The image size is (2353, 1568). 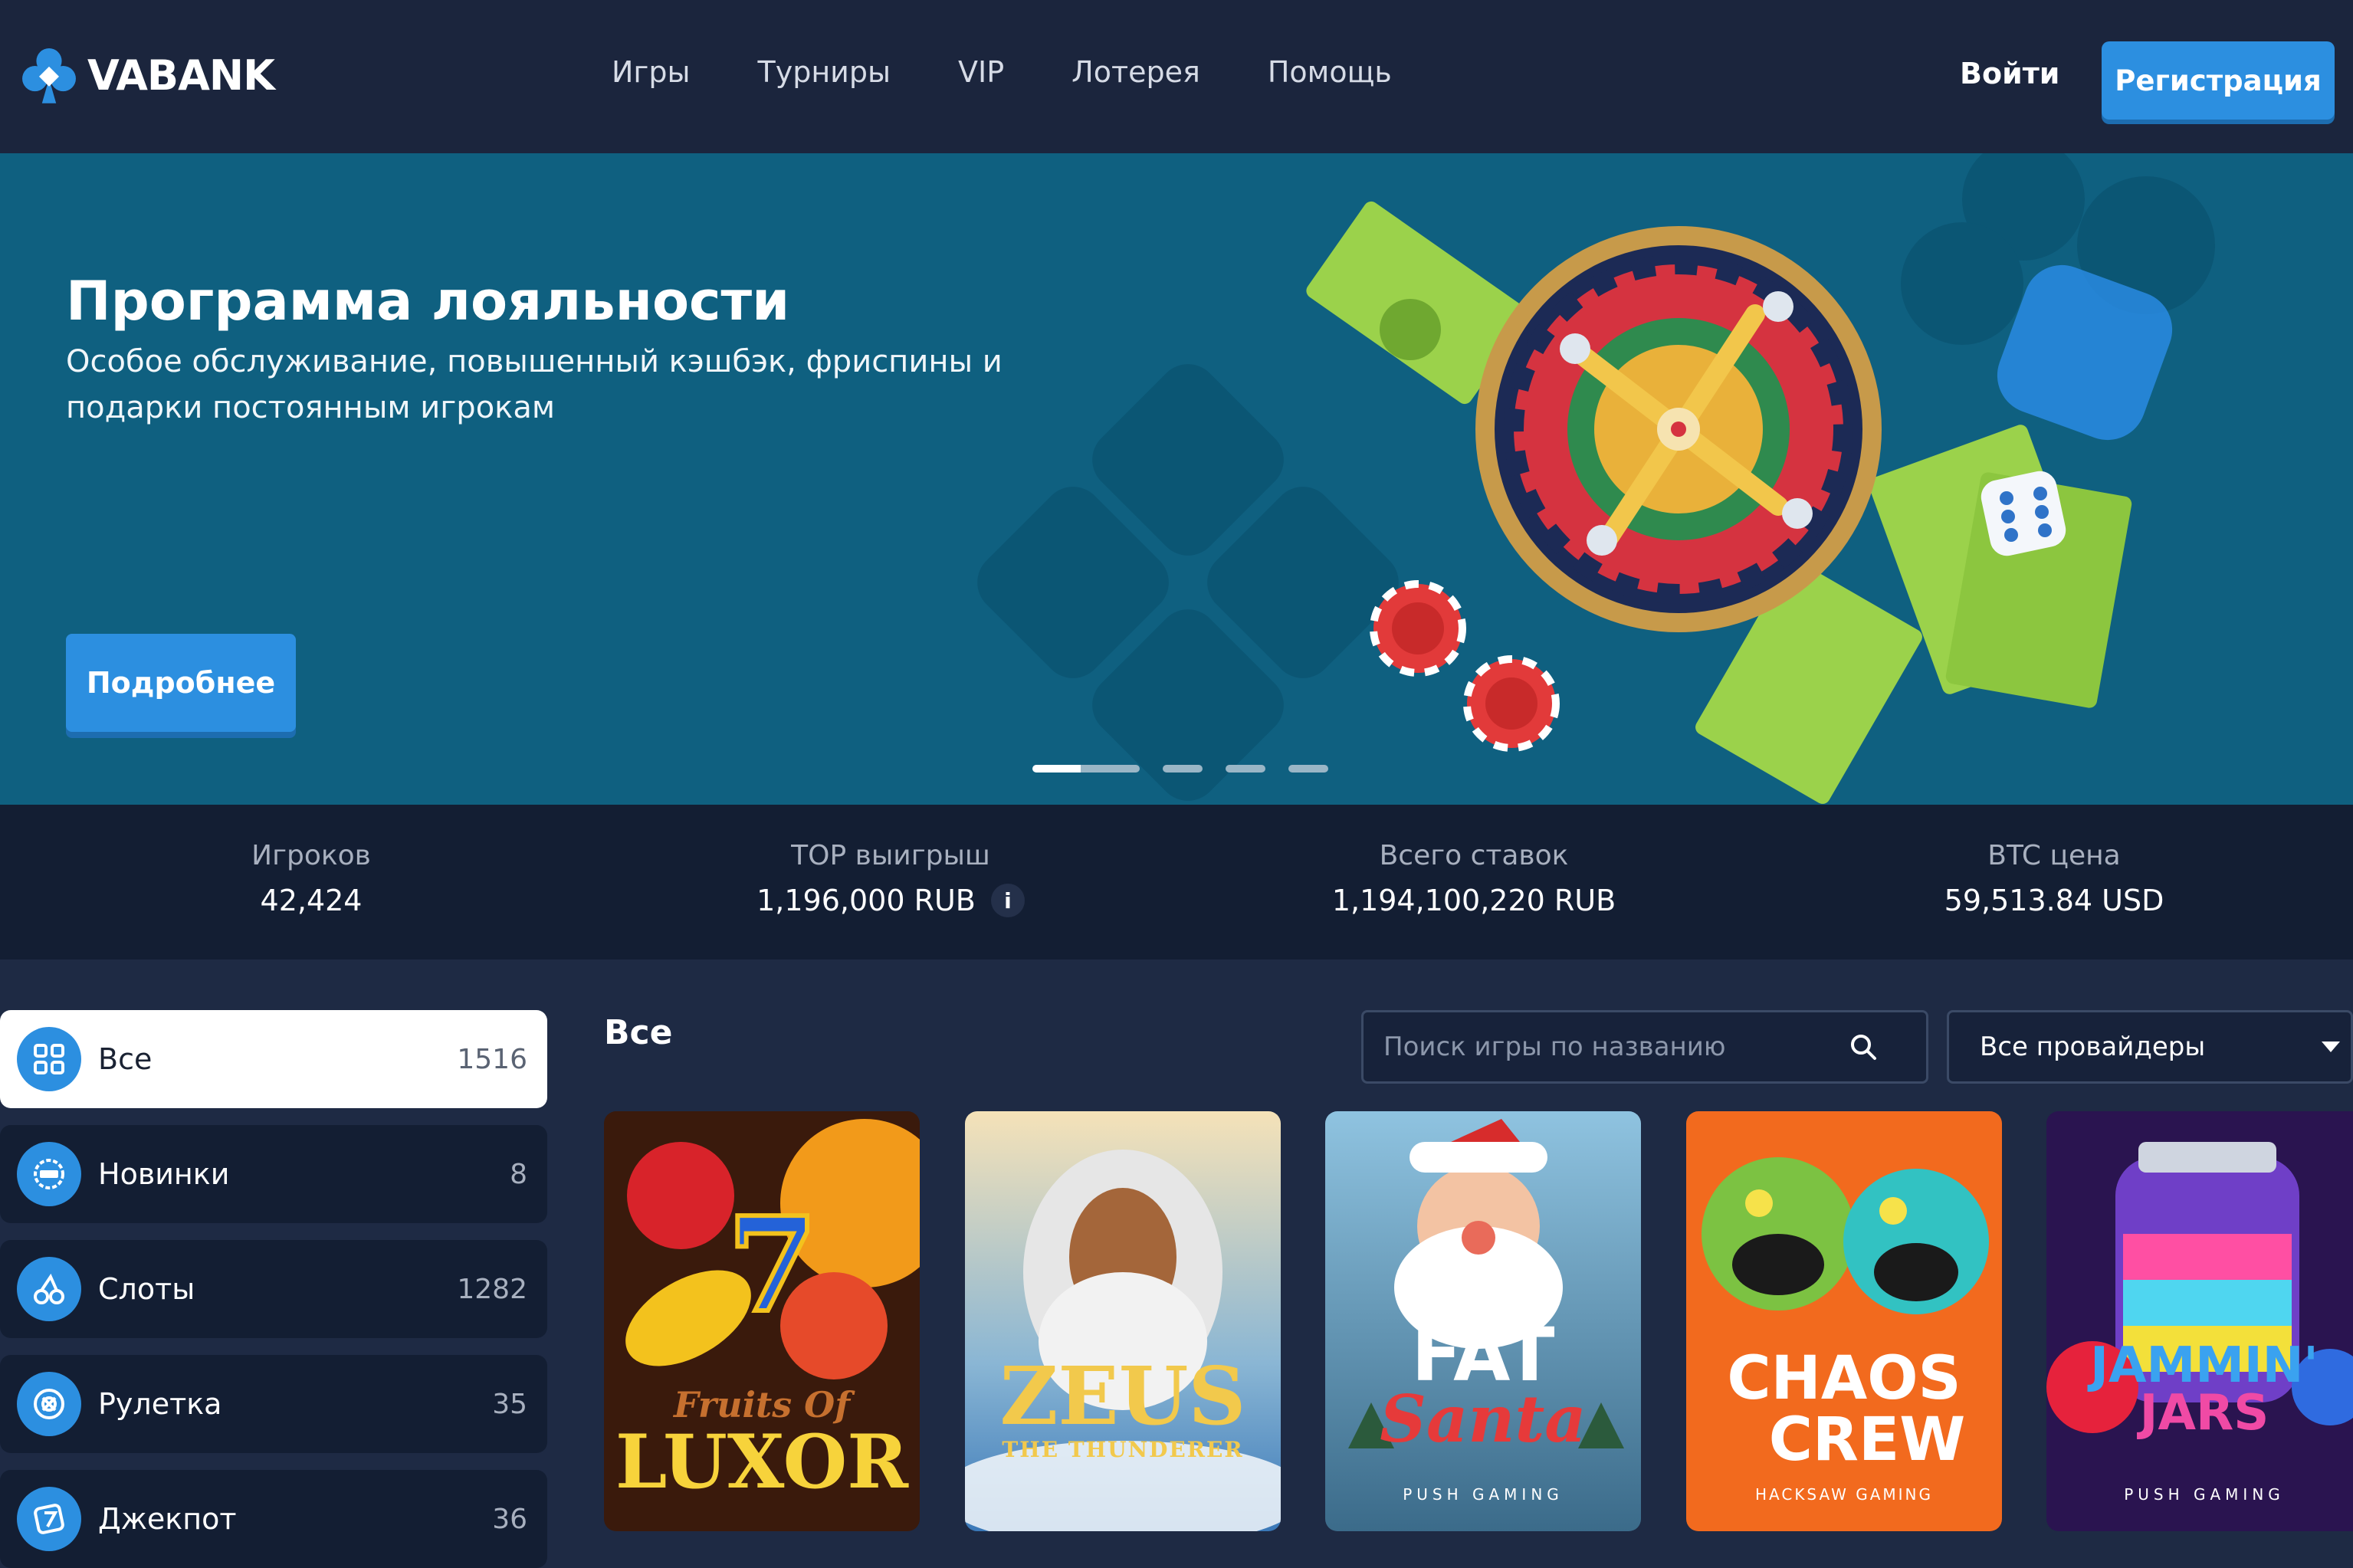 I want to click on game-title-line2: THE THUNDERER, so click(x=1123, y=1449).